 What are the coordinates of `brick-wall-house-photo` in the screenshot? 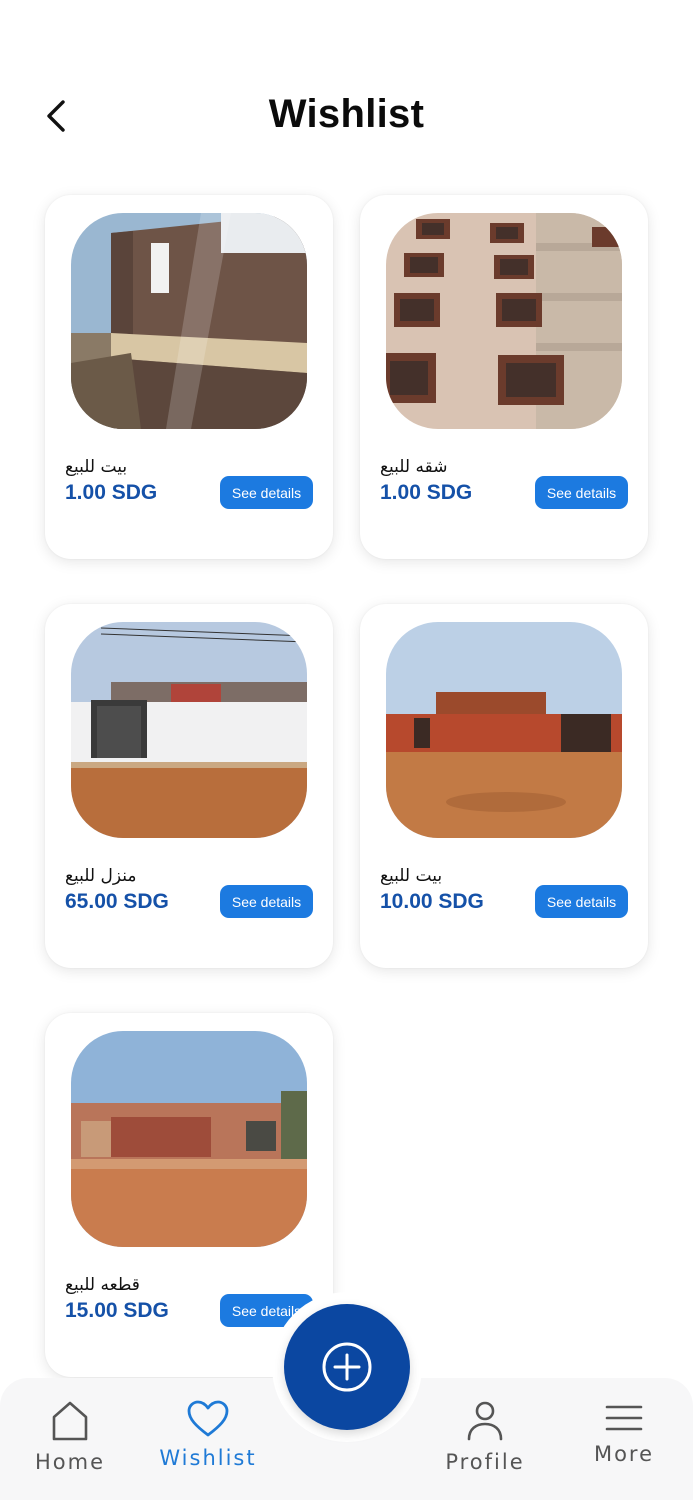 It's located at (189, 321).